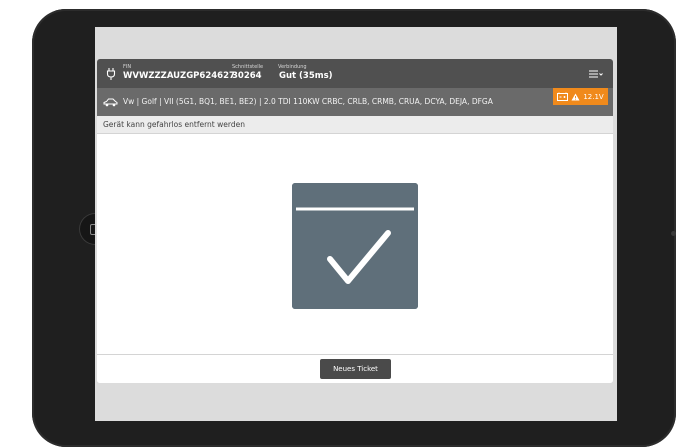  Describe the element at coordinates (593, 96) in the screenshot. I see `battery-voltage: 12.1V` at that location.